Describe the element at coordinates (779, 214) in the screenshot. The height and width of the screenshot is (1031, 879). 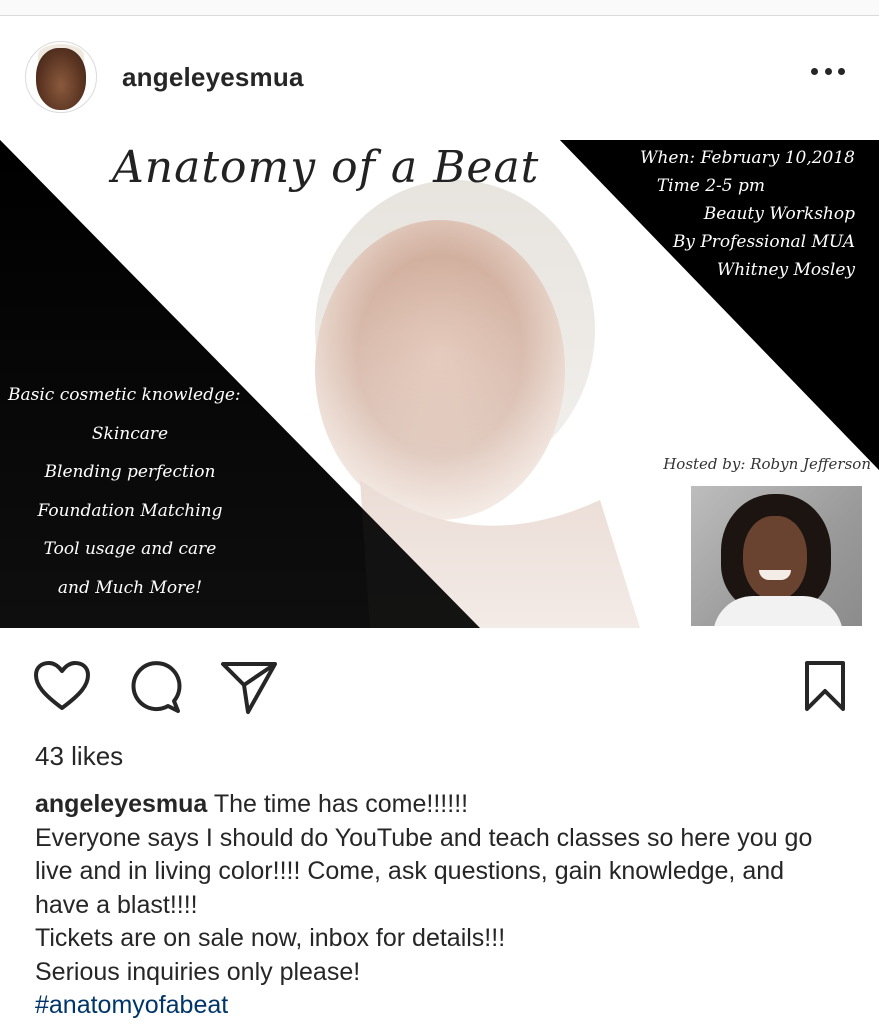
I see `flyer-detail-workshop: Beauty Workshop` at that location.